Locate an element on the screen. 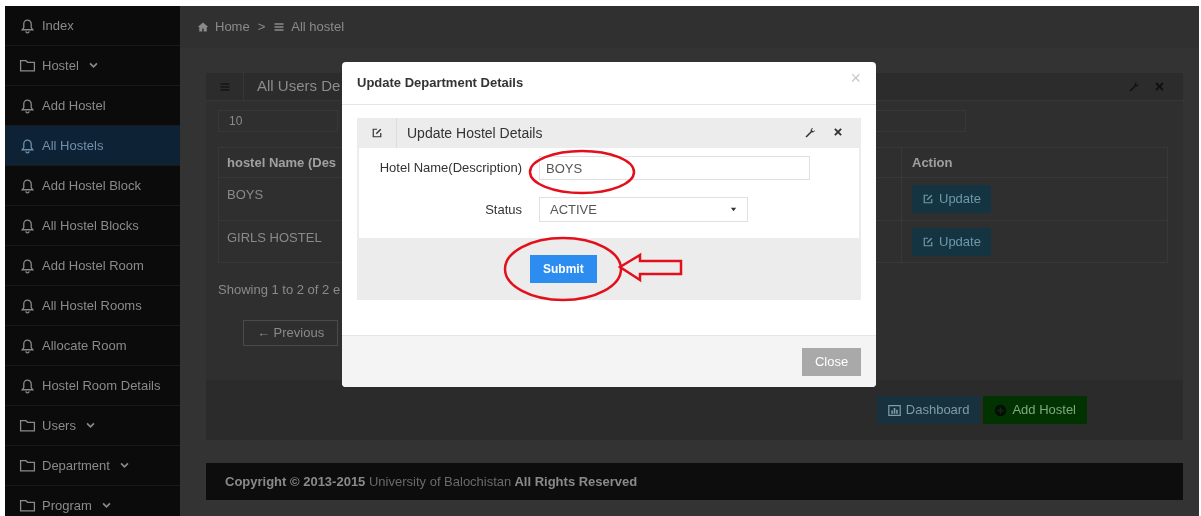  previous-button: ← Previous is located at coordinates (291, 332).